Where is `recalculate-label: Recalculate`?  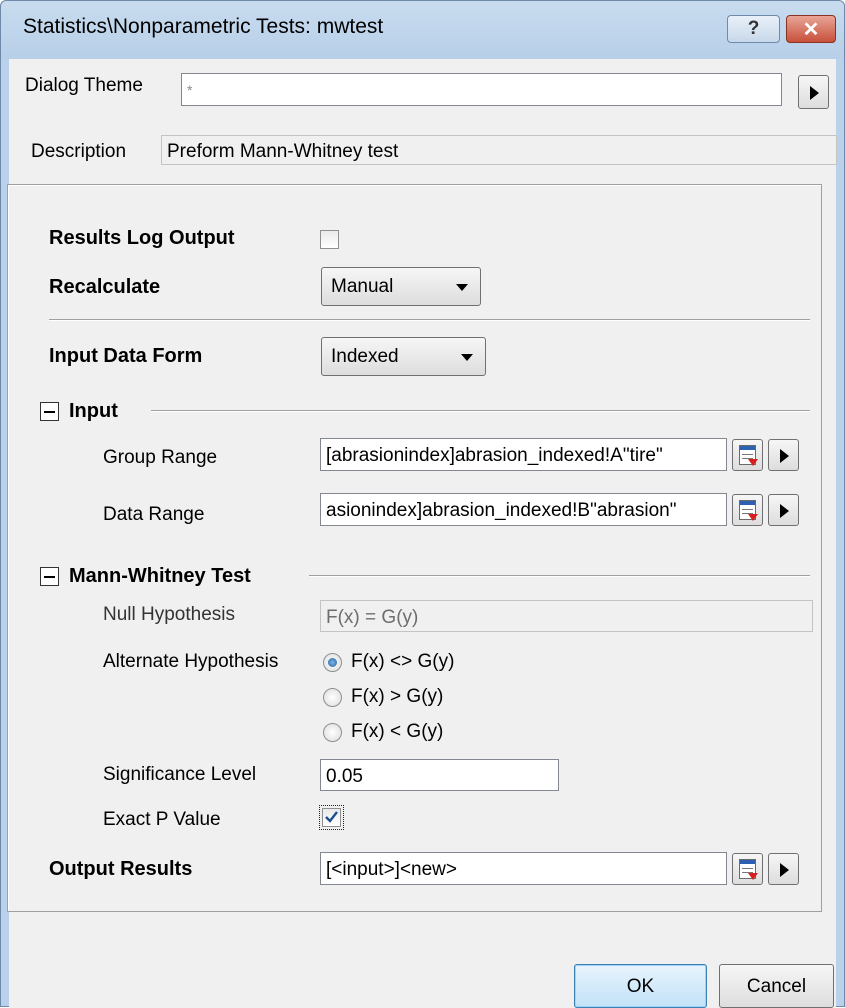 recalculate-label: Recalculate is located at coordinates (105, 287).